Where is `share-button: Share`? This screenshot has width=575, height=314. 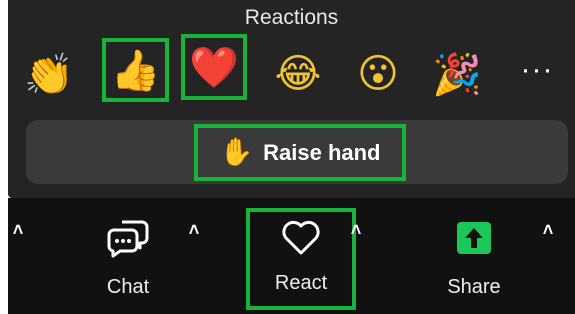
share-button: Share is located at coordinates (474, 258).